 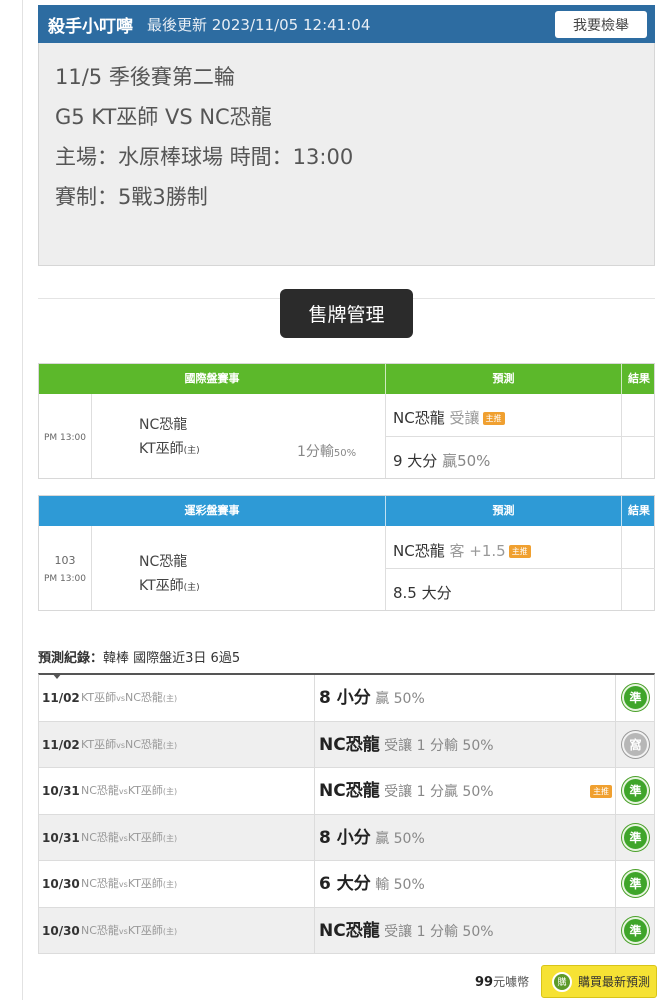 What do you see at coordinates (635, 744) in the screenshot?
I see `result-badge: 窩` at bounding box center [635, 744].